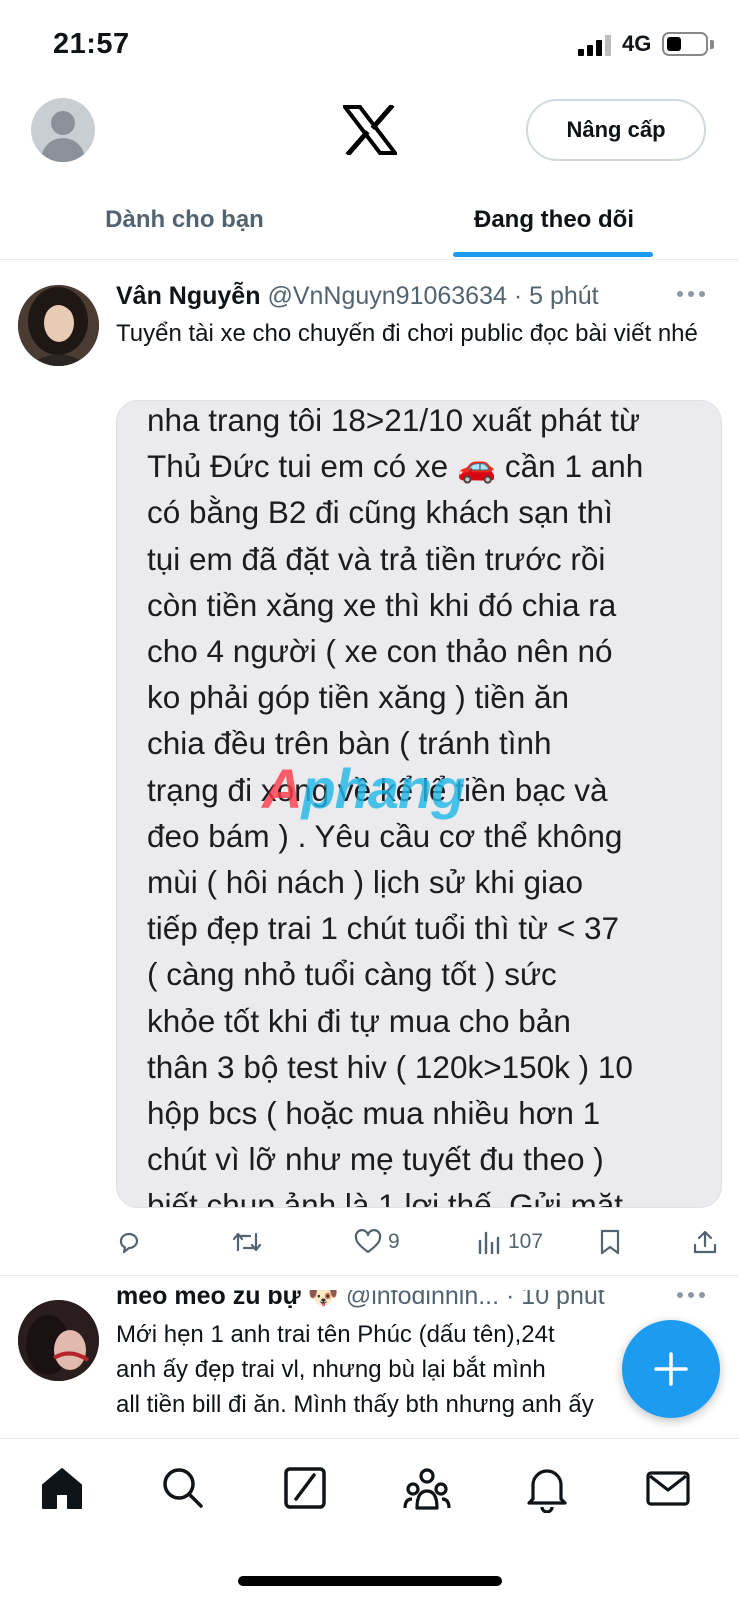 The height and width of the screenshot is (1600, 739). What do you see at coordinates (370, 130) in the screenshot?
I see `x-logo-icon` at bounding box center [370, 130].